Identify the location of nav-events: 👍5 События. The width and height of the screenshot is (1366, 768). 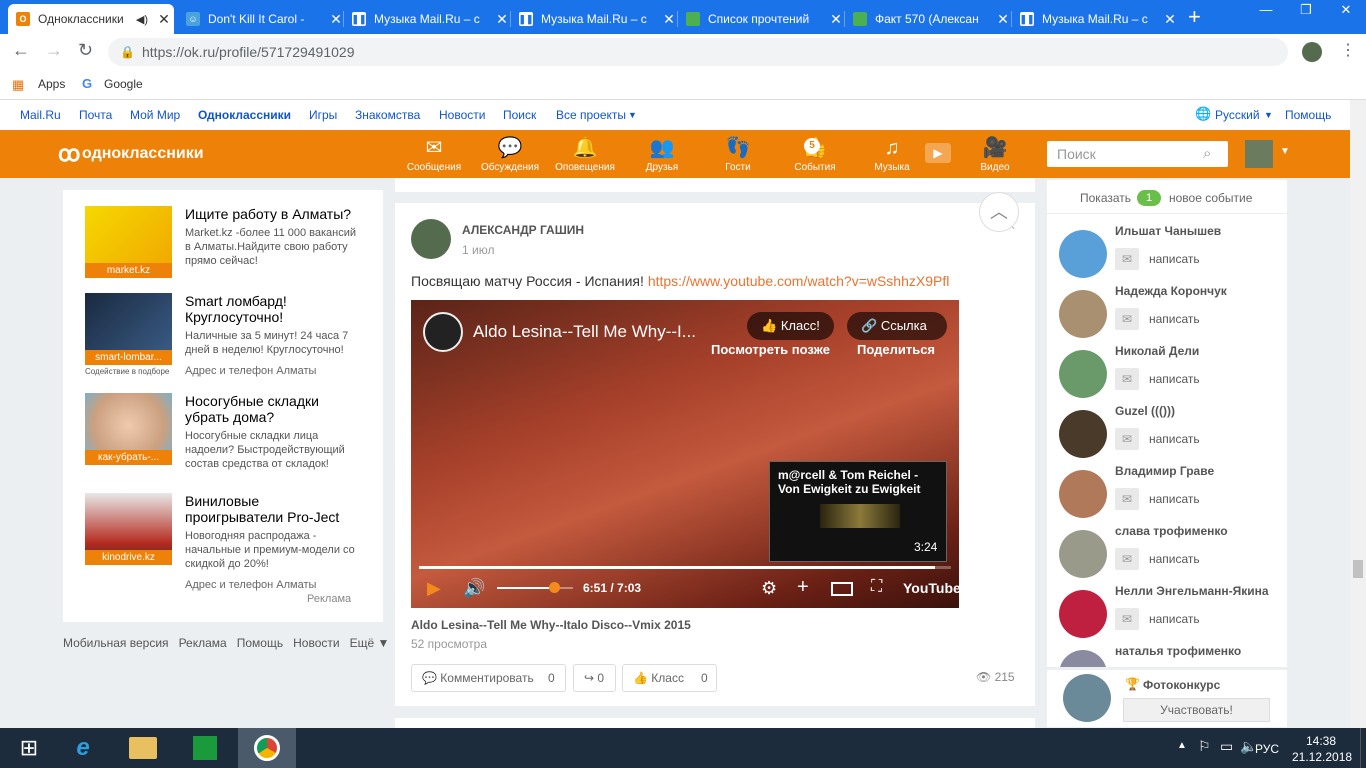
(815, 153).